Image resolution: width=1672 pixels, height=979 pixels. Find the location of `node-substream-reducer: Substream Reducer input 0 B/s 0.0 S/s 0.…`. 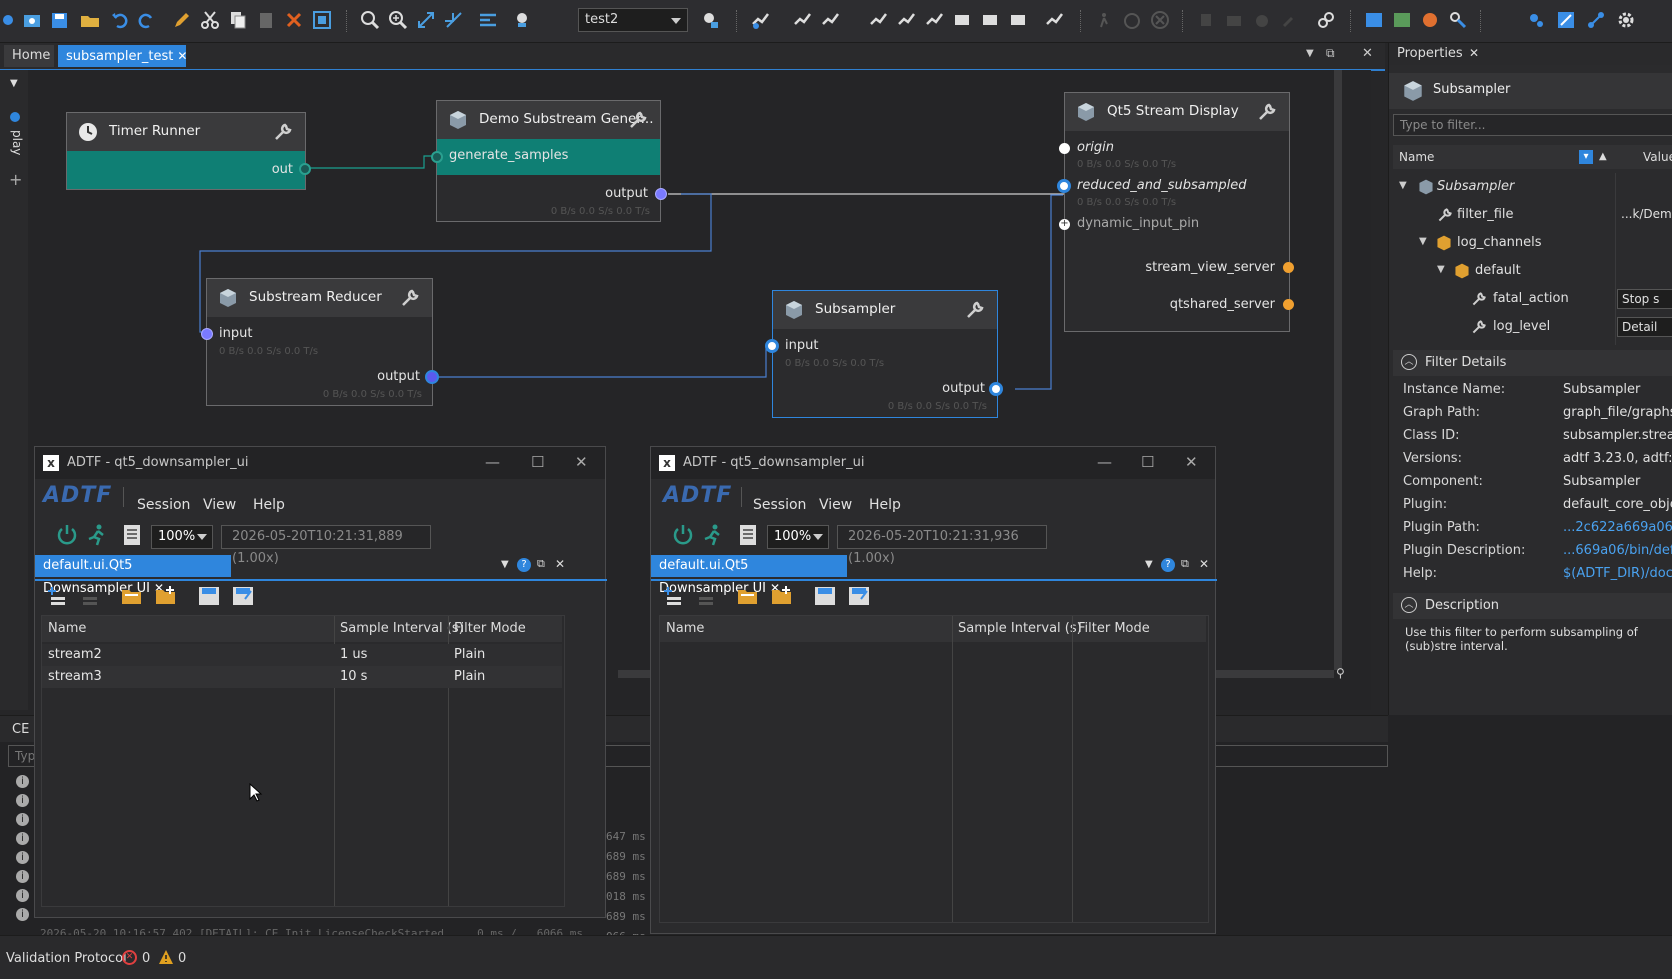

node-substream-reducer: Substream Reducer input 0 B/s 0.0 S/s 0.… is located at coordinates (320, 342).